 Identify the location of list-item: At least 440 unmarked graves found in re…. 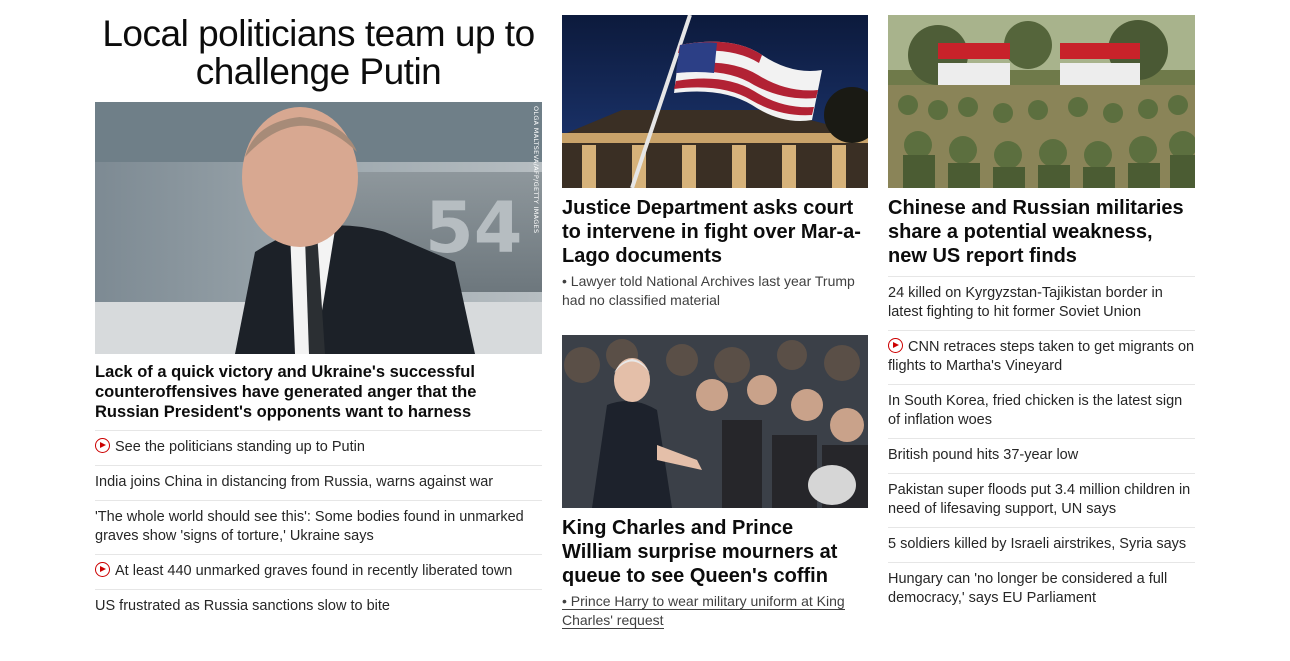
(318, 571).